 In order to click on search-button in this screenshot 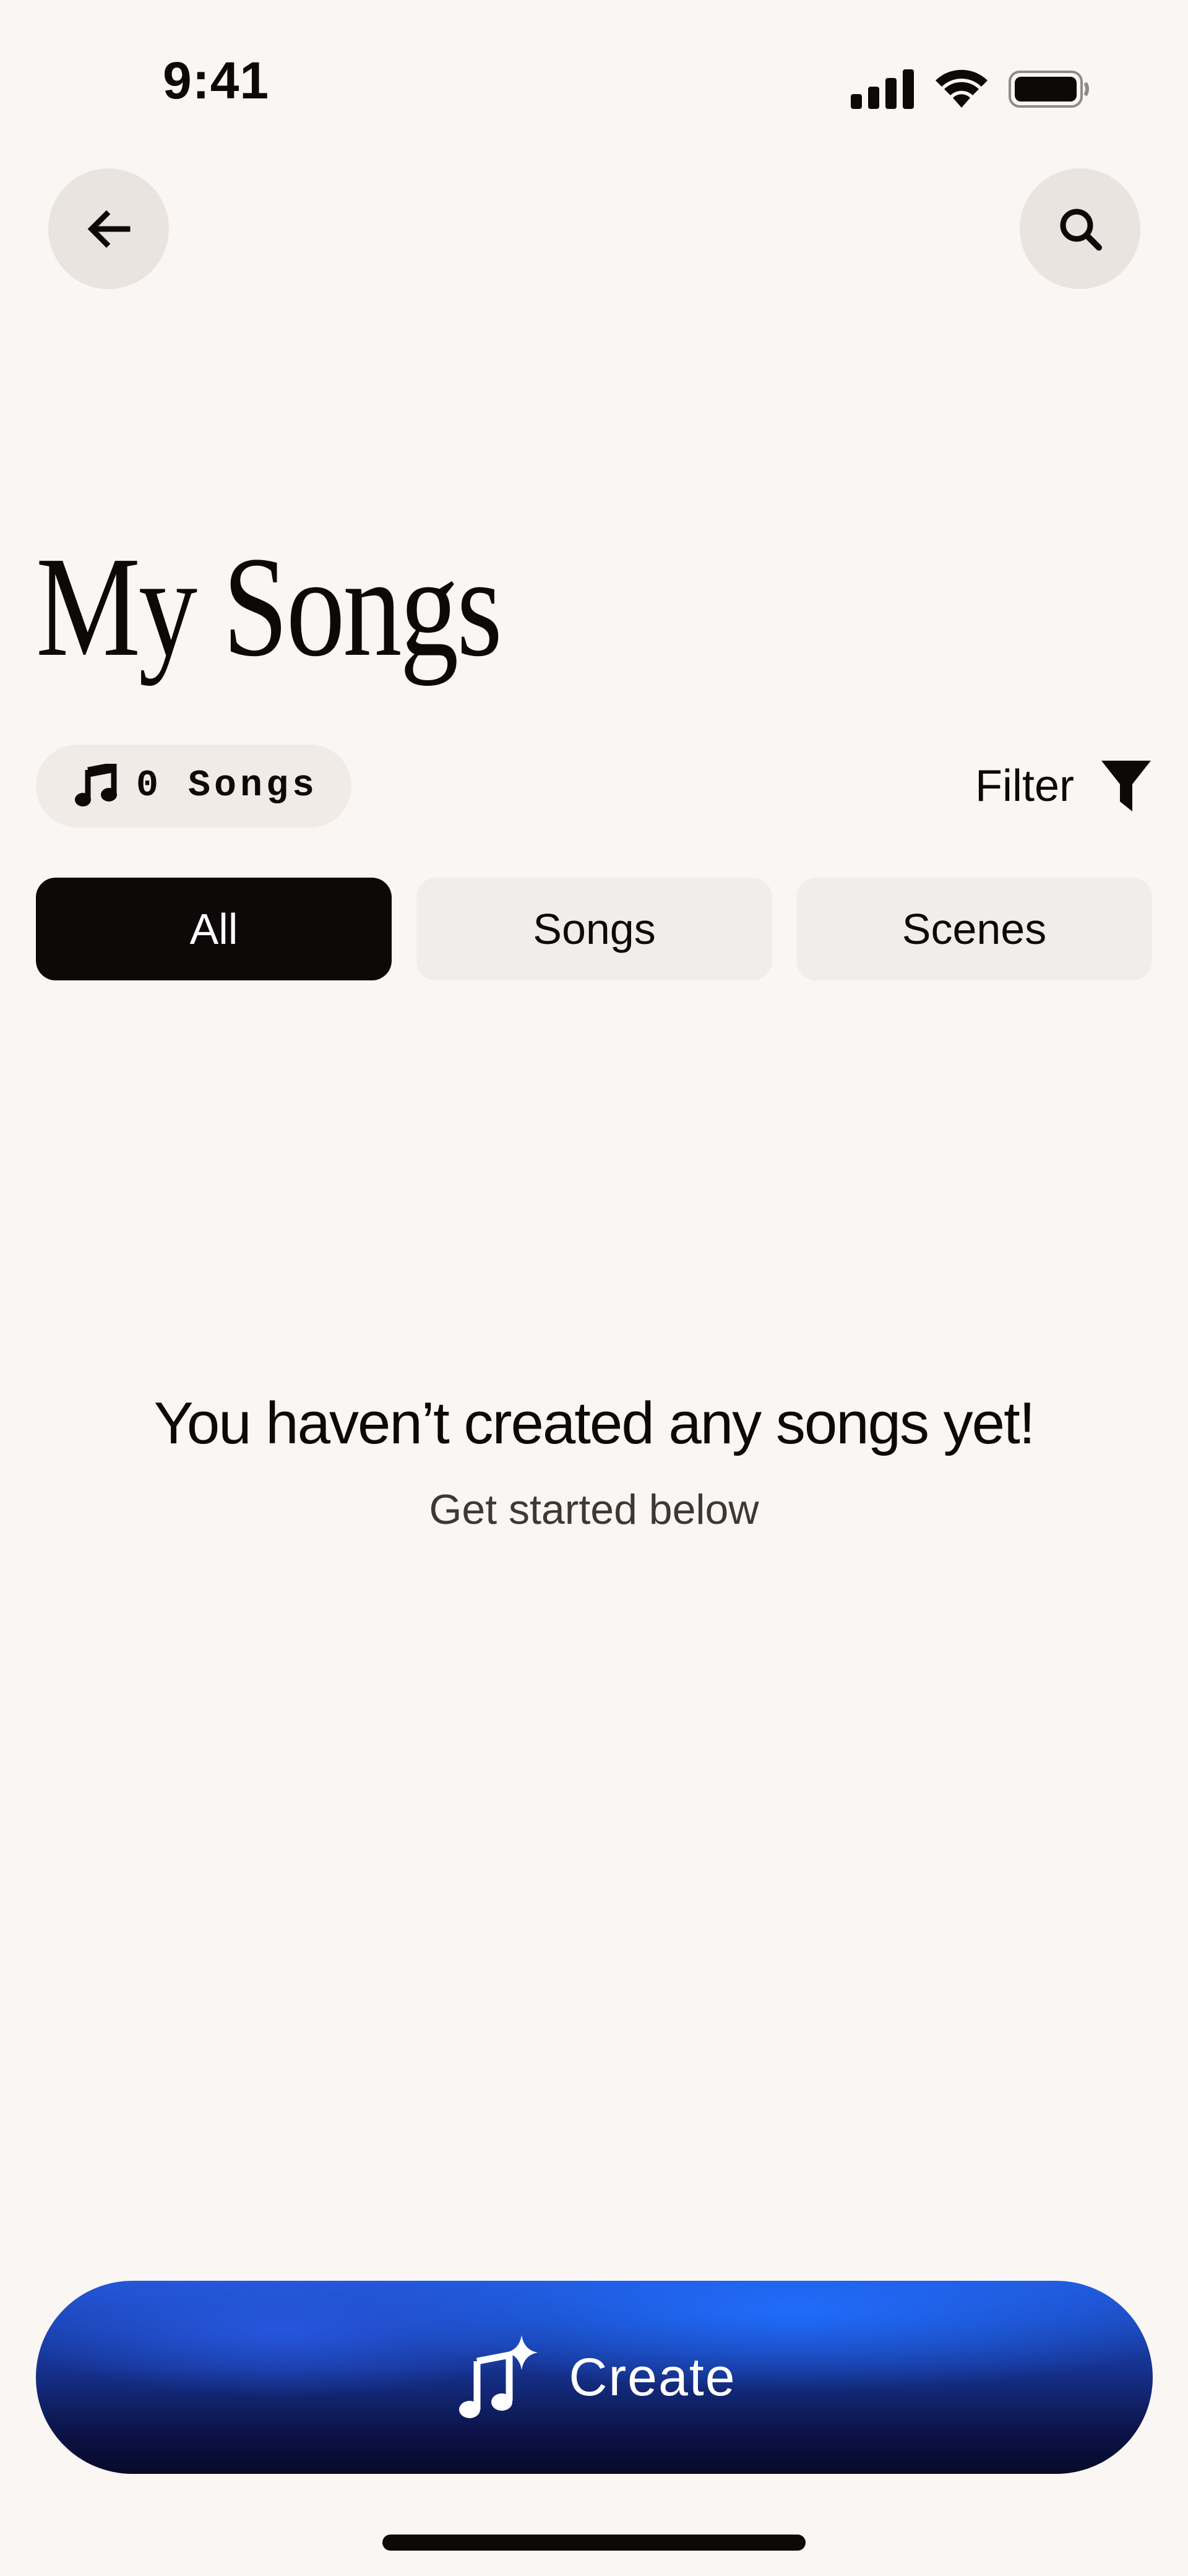, I will do `click(1080, 228)`.